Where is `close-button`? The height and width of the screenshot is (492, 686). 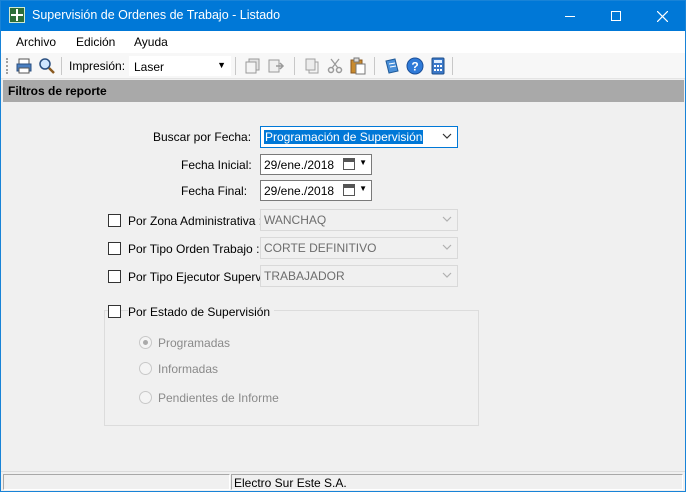 close-button is located at coordinates (662, 15).